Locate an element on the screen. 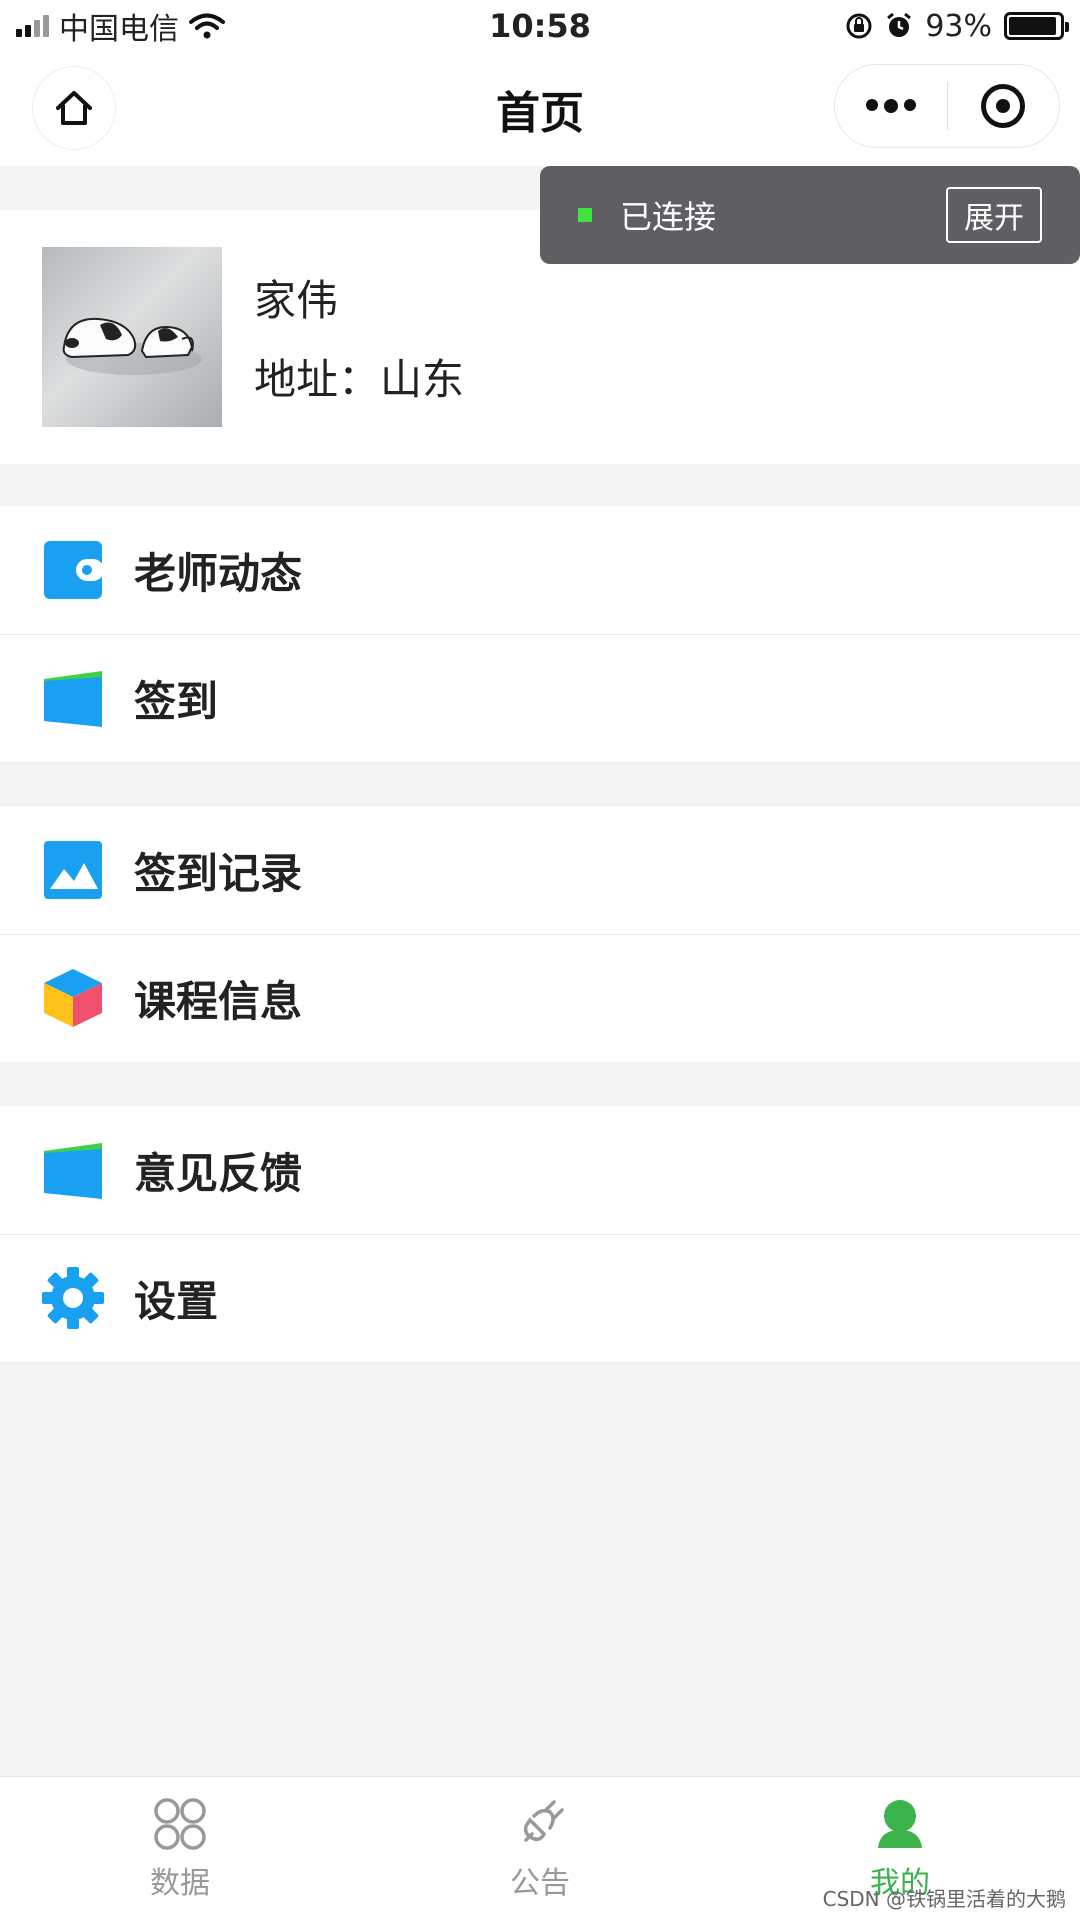  home-button is located at coordinates (74, 108).